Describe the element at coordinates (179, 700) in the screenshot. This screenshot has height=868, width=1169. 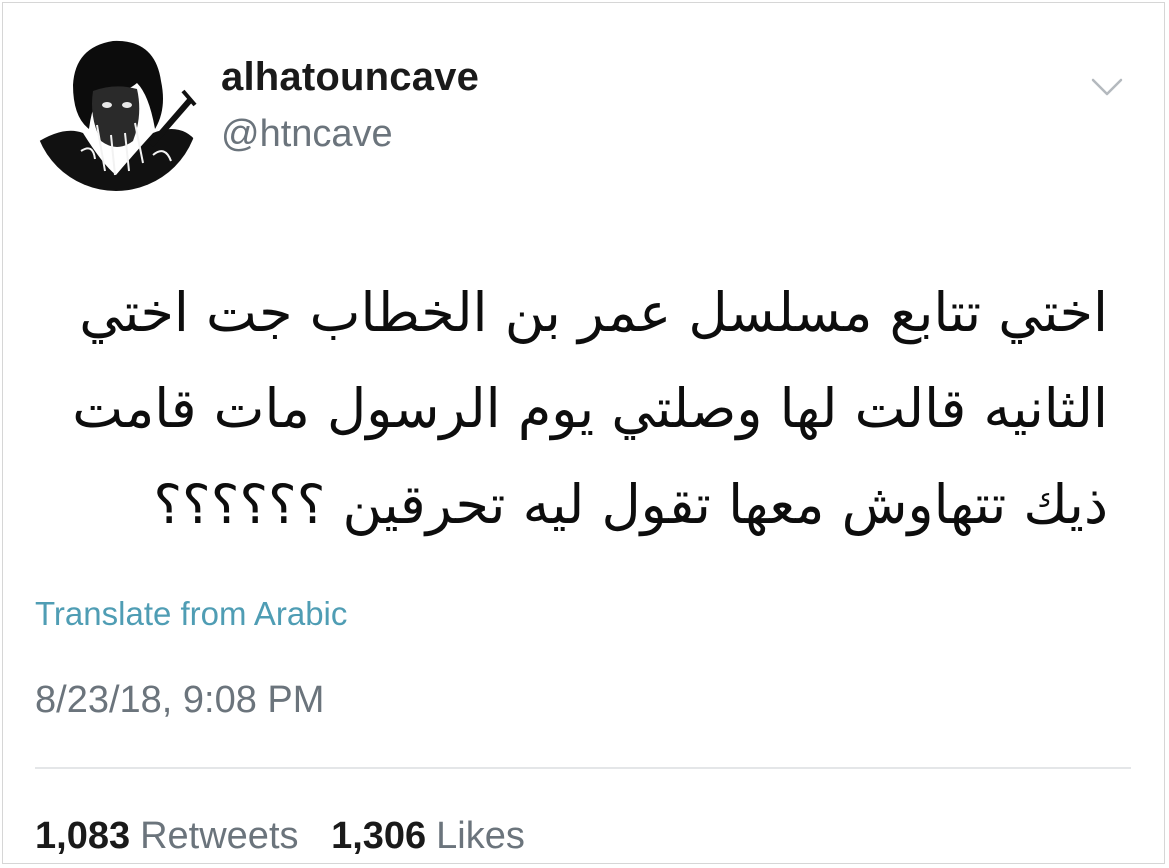
I see `tweet-timestamp: 8/23/18, 9:08 PM` at that location.